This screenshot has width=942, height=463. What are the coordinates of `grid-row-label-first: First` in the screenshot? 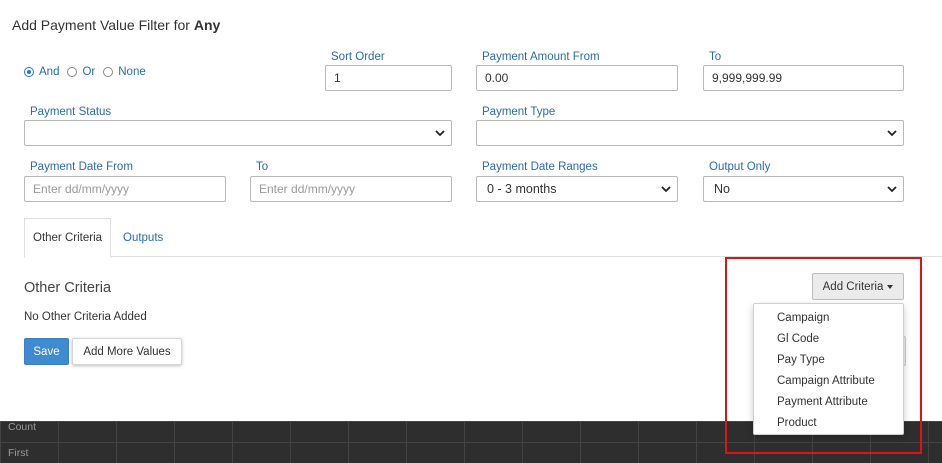 It's located at (18, 453).